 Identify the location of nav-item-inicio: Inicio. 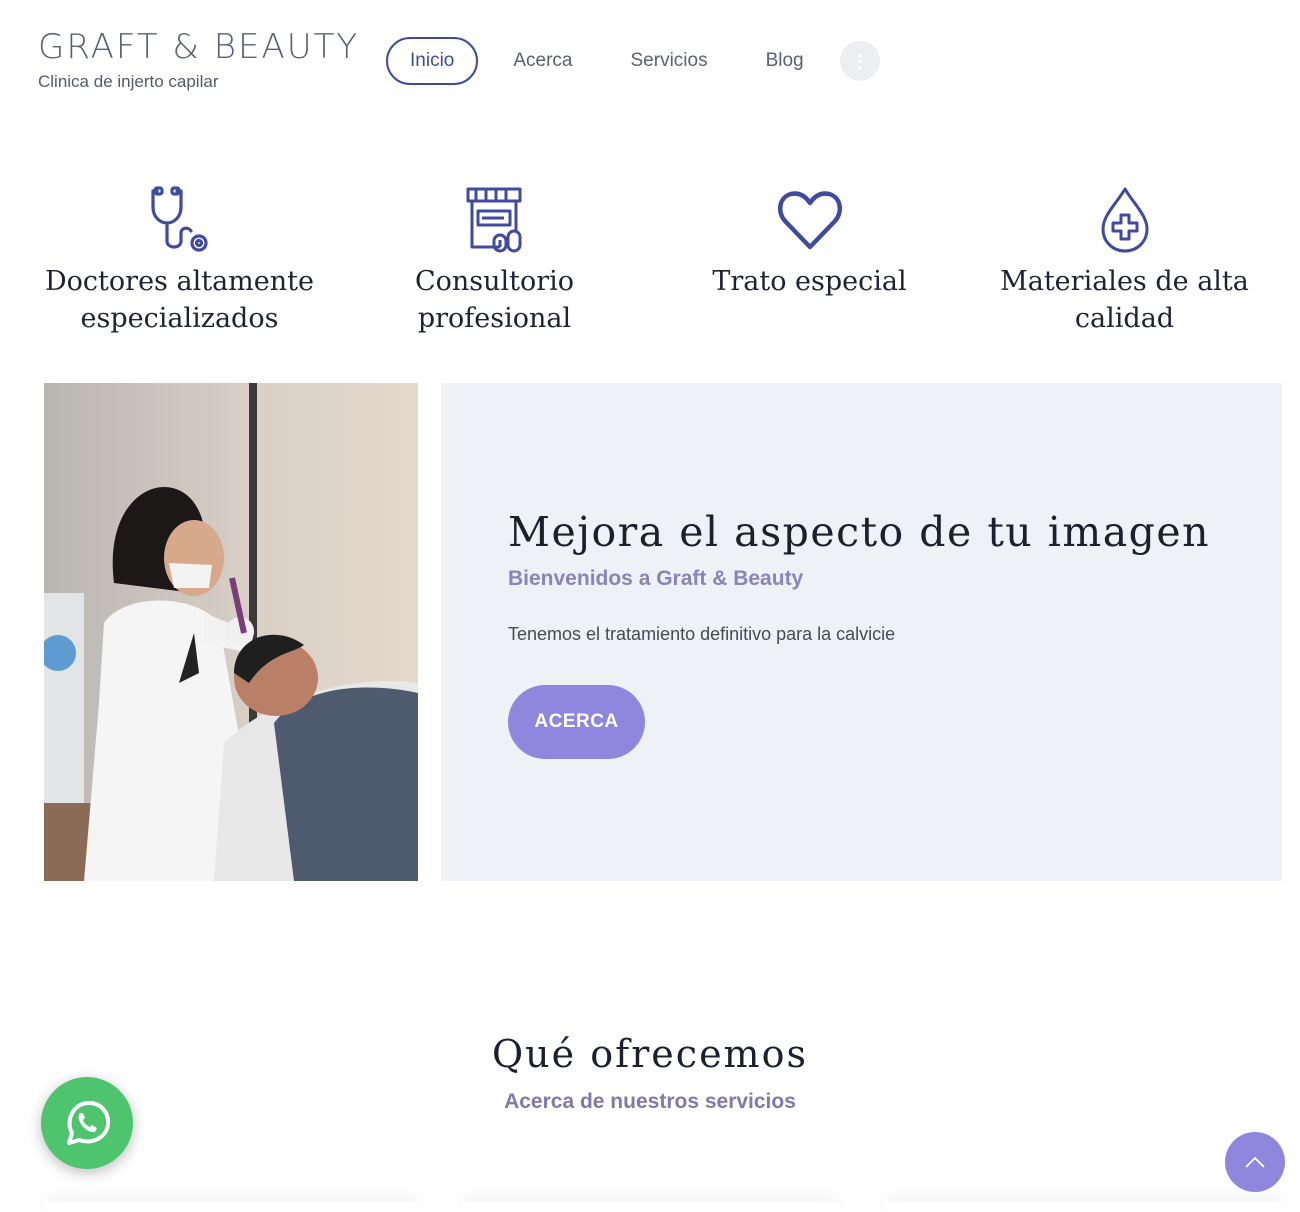
(432, 61).